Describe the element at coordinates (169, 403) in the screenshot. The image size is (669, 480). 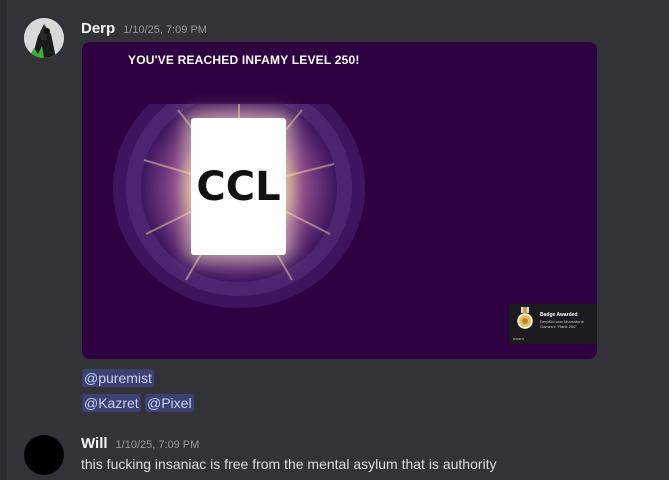
I see `user-mention: @Pixel` at that location.